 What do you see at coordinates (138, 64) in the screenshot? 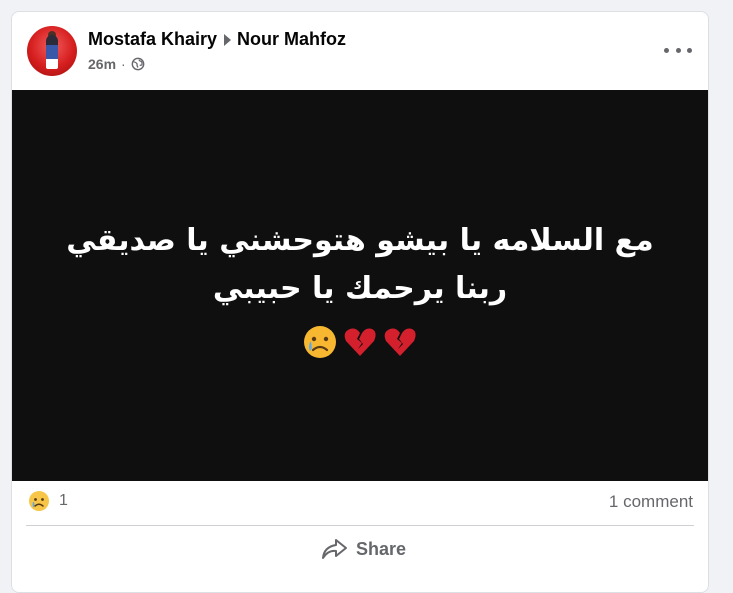
I see `globe-icon` at bounding box center [138, 64].